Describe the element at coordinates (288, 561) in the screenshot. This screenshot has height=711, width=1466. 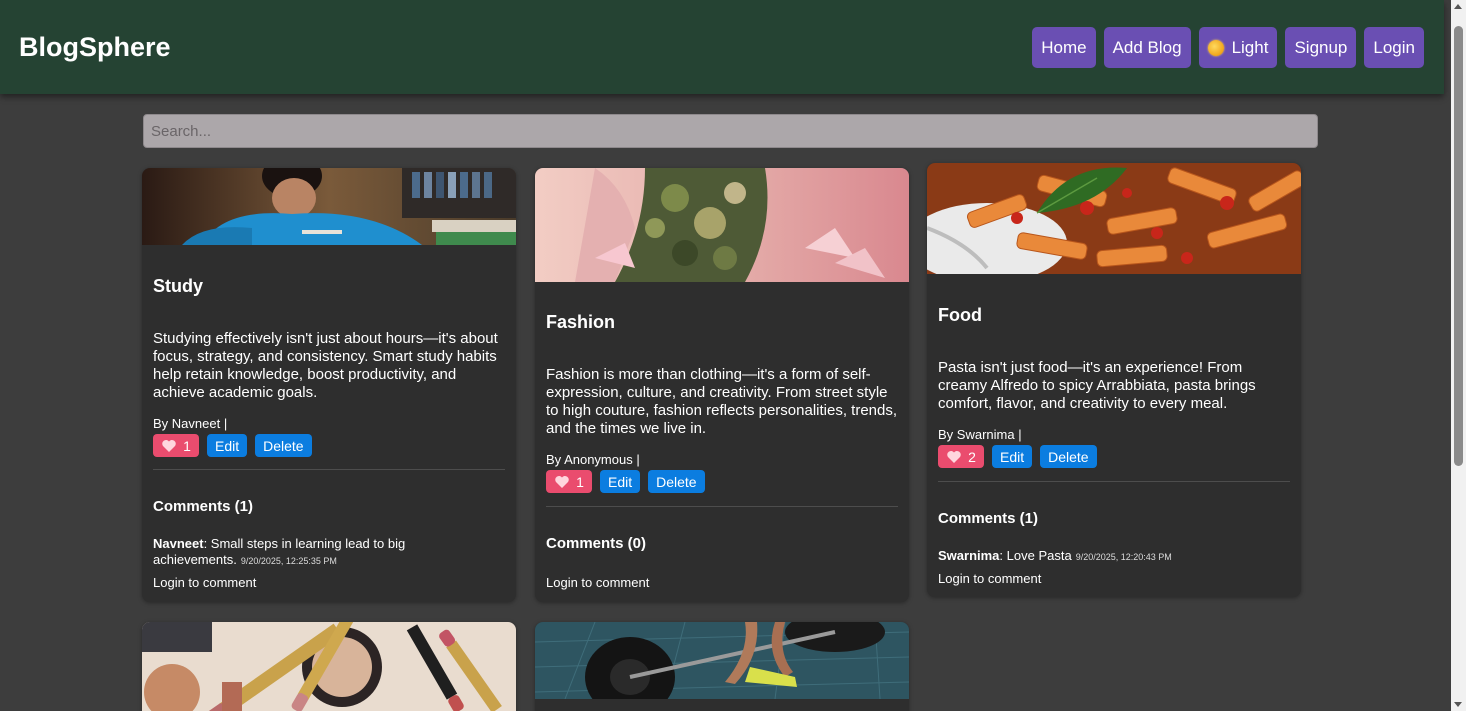
I see `comment-time: 9/20/2025, 12:25:35 PM` at that location.